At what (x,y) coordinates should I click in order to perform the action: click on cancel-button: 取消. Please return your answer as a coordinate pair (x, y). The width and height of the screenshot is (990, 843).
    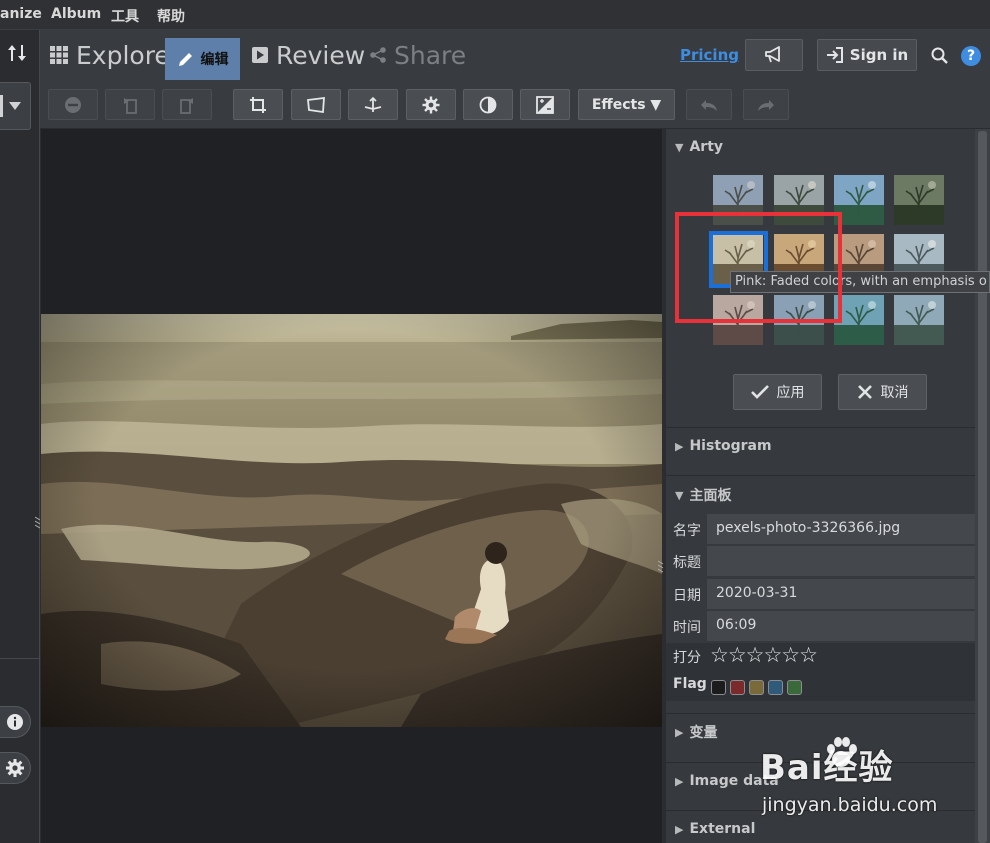
    Looking at the image, I should click on (882, 392).